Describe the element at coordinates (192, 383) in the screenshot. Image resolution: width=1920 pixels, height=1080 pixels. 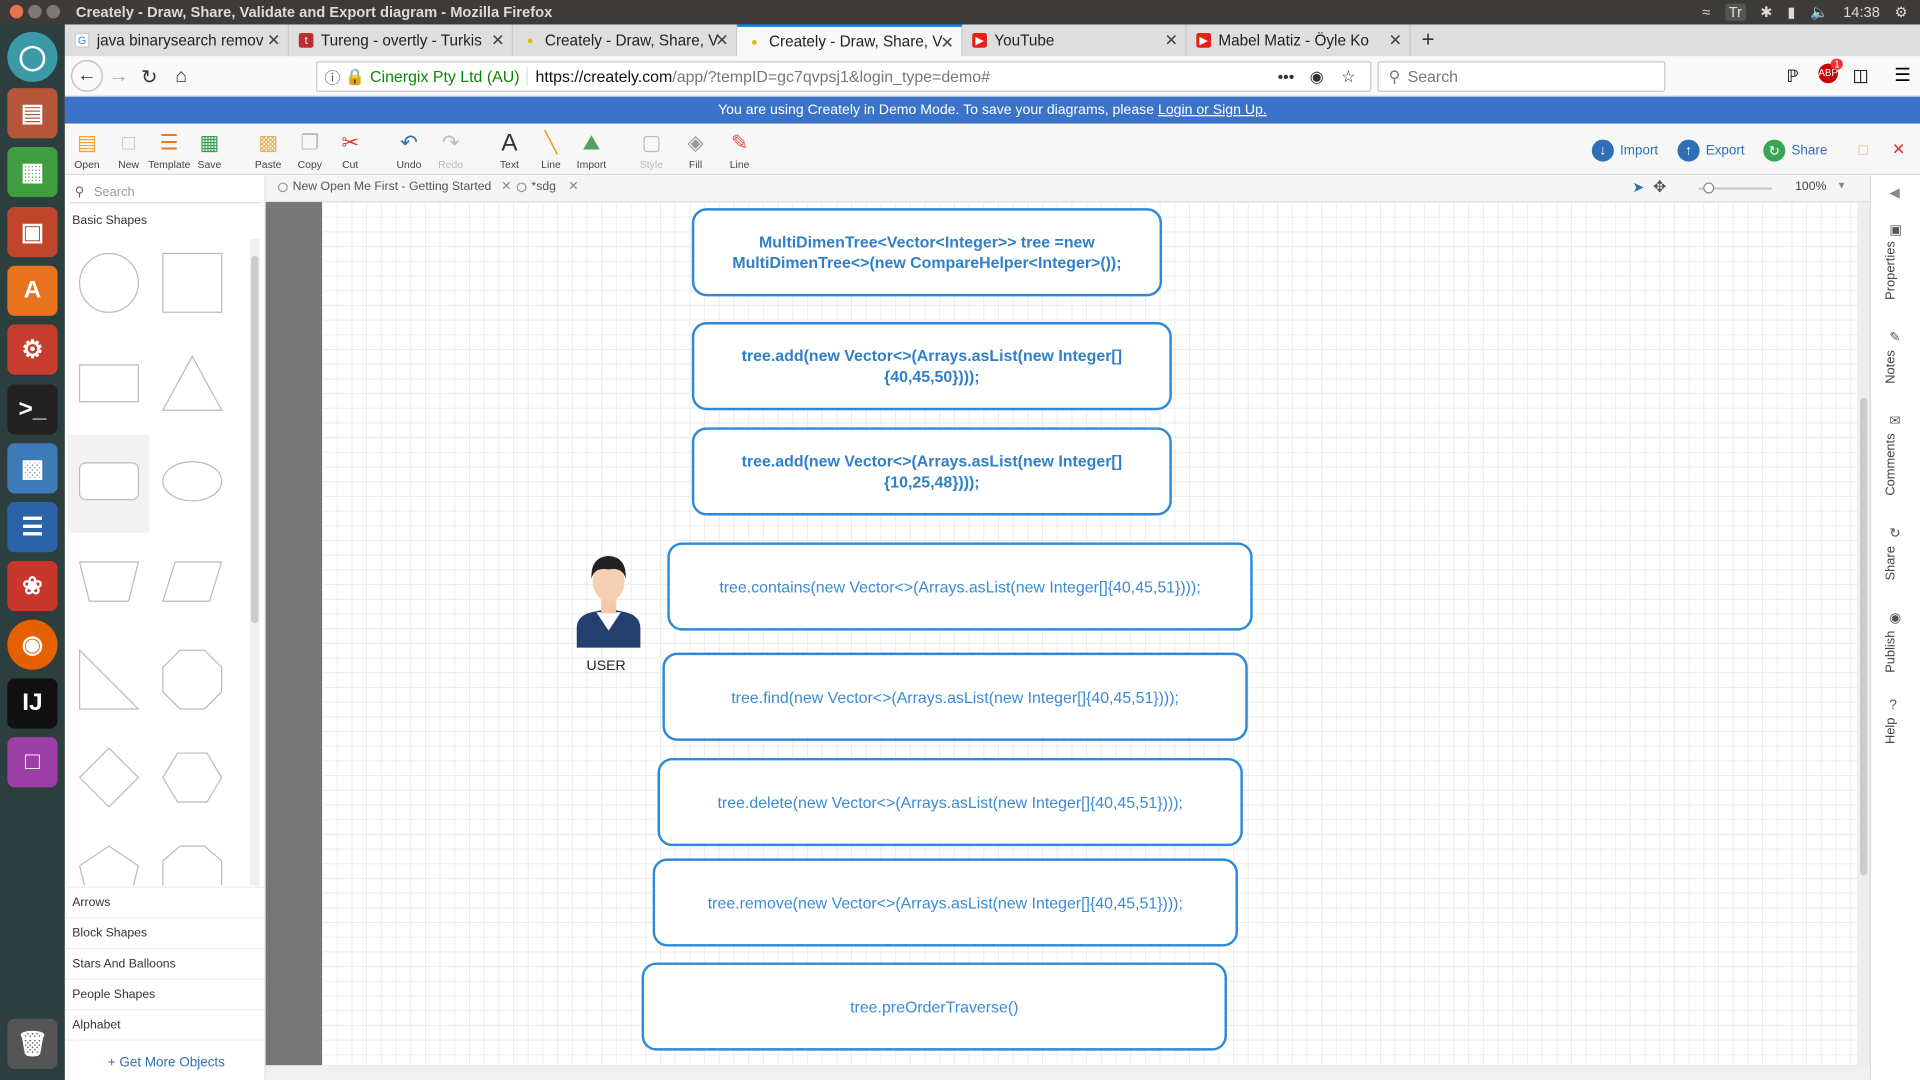
I see `triangle-shape` at that location.